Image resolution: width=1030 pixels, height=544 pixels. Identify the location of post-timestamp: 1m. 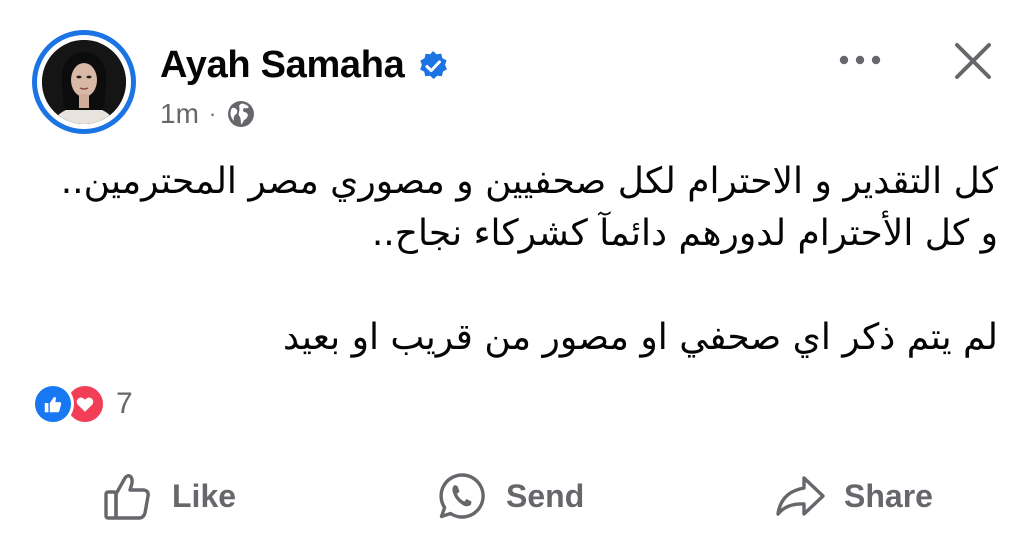
(179, 114).